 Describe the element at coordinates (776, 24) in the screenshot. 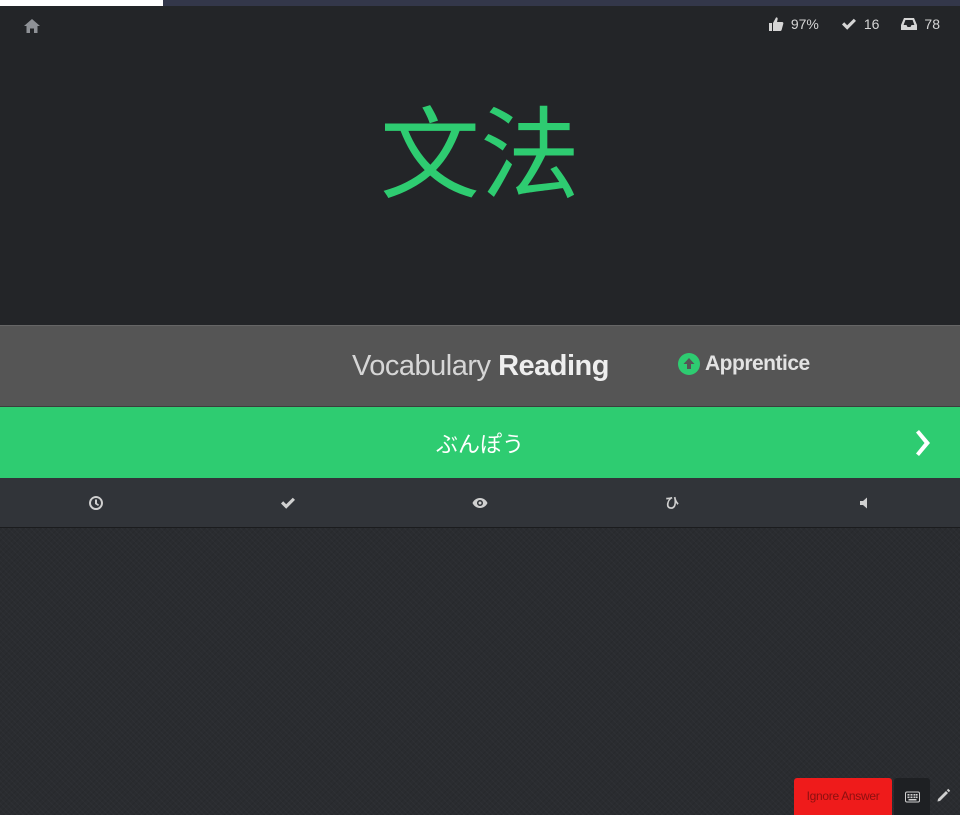

I see `thumbs-up-icon` at that location.